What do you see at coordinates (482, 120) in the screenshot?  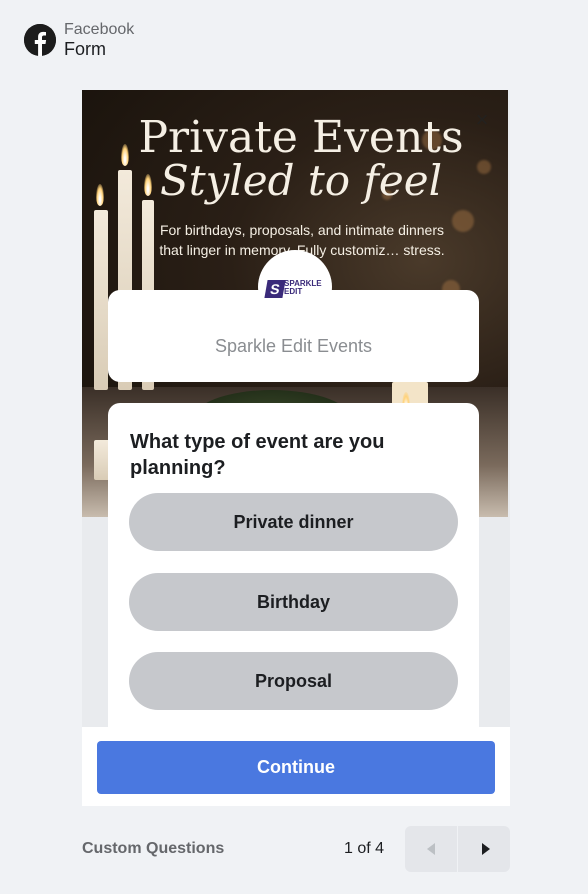 I see `close-icon: ×` at bounding box center [482, 120].